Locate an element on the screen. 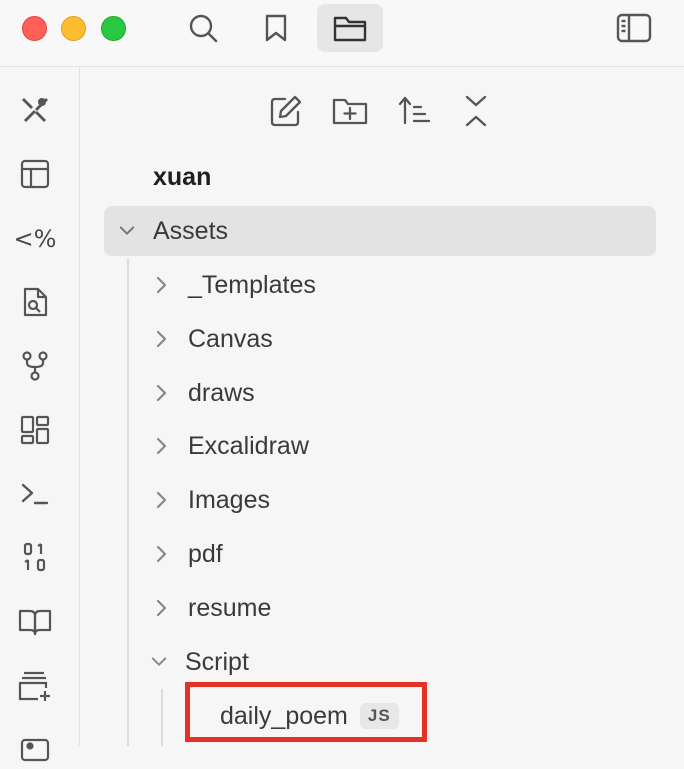  folder-label: pdf is located at coordinates (205, 553).